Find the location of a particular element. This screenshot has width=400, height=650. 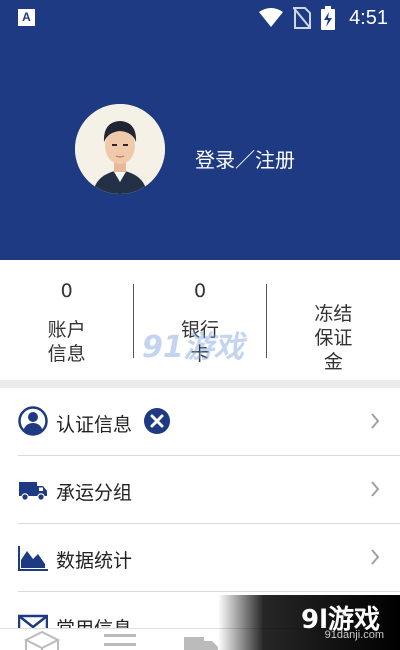

close-circle-icon is located at coordinates (157, 421).